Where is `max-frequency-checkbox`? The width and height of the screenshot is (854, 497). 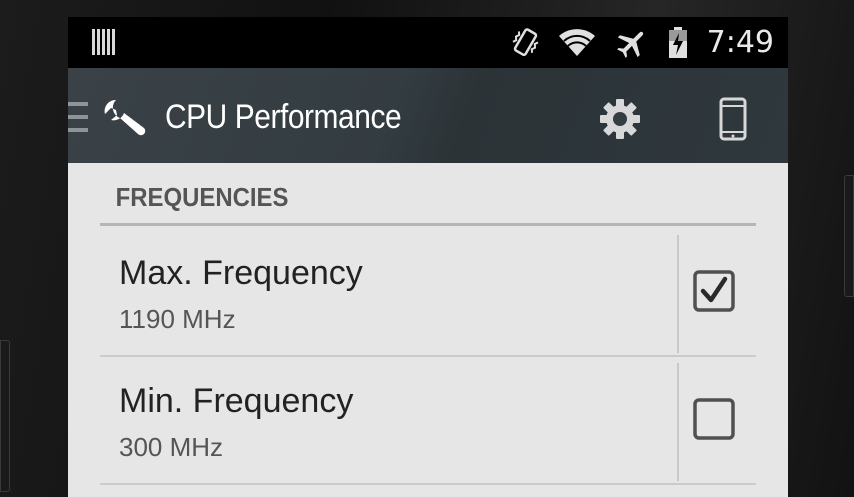 max-frequency-checkbox is located at coordinates (714, 291).